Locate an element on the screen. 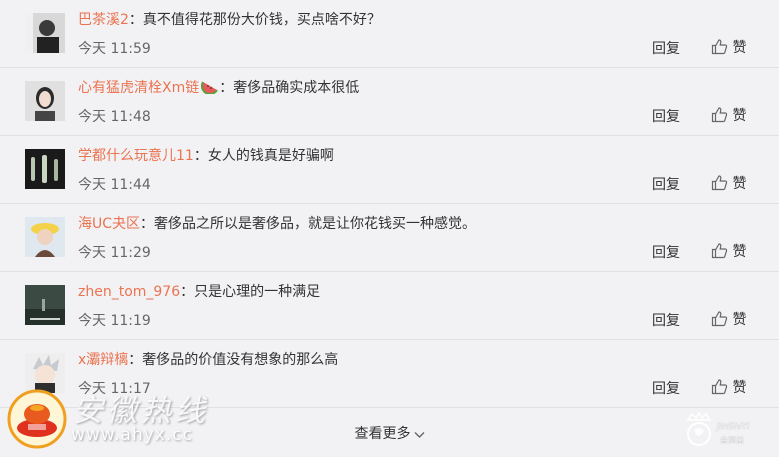 The width and height of the screenshot is (779, 457). timestamp: 今天 11:17 is located at coordinates (114, 389).